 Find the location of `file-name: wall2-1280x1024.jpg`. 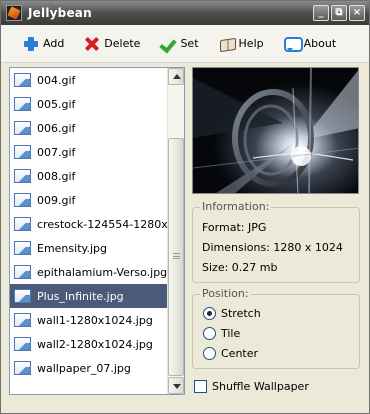

file-name: wall2-1280x1024.jpg is located at coordinates (95, 344).